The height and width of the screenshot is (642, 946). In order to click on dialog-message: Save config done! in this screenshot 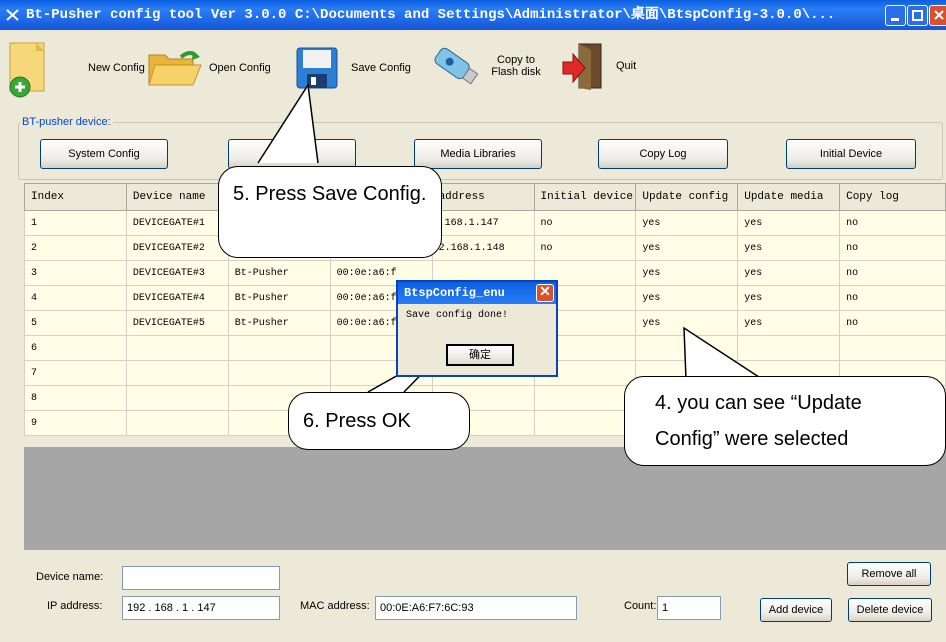, I will do `click(457, 315)`.